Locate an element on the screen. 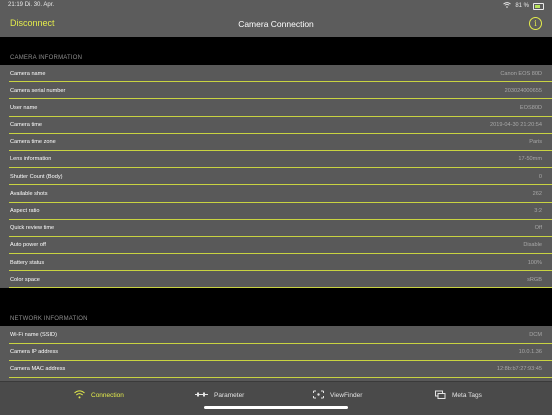 The width and height of the screenshot is (552, 415). row-value: 262 is located at coordinates (537, 193).